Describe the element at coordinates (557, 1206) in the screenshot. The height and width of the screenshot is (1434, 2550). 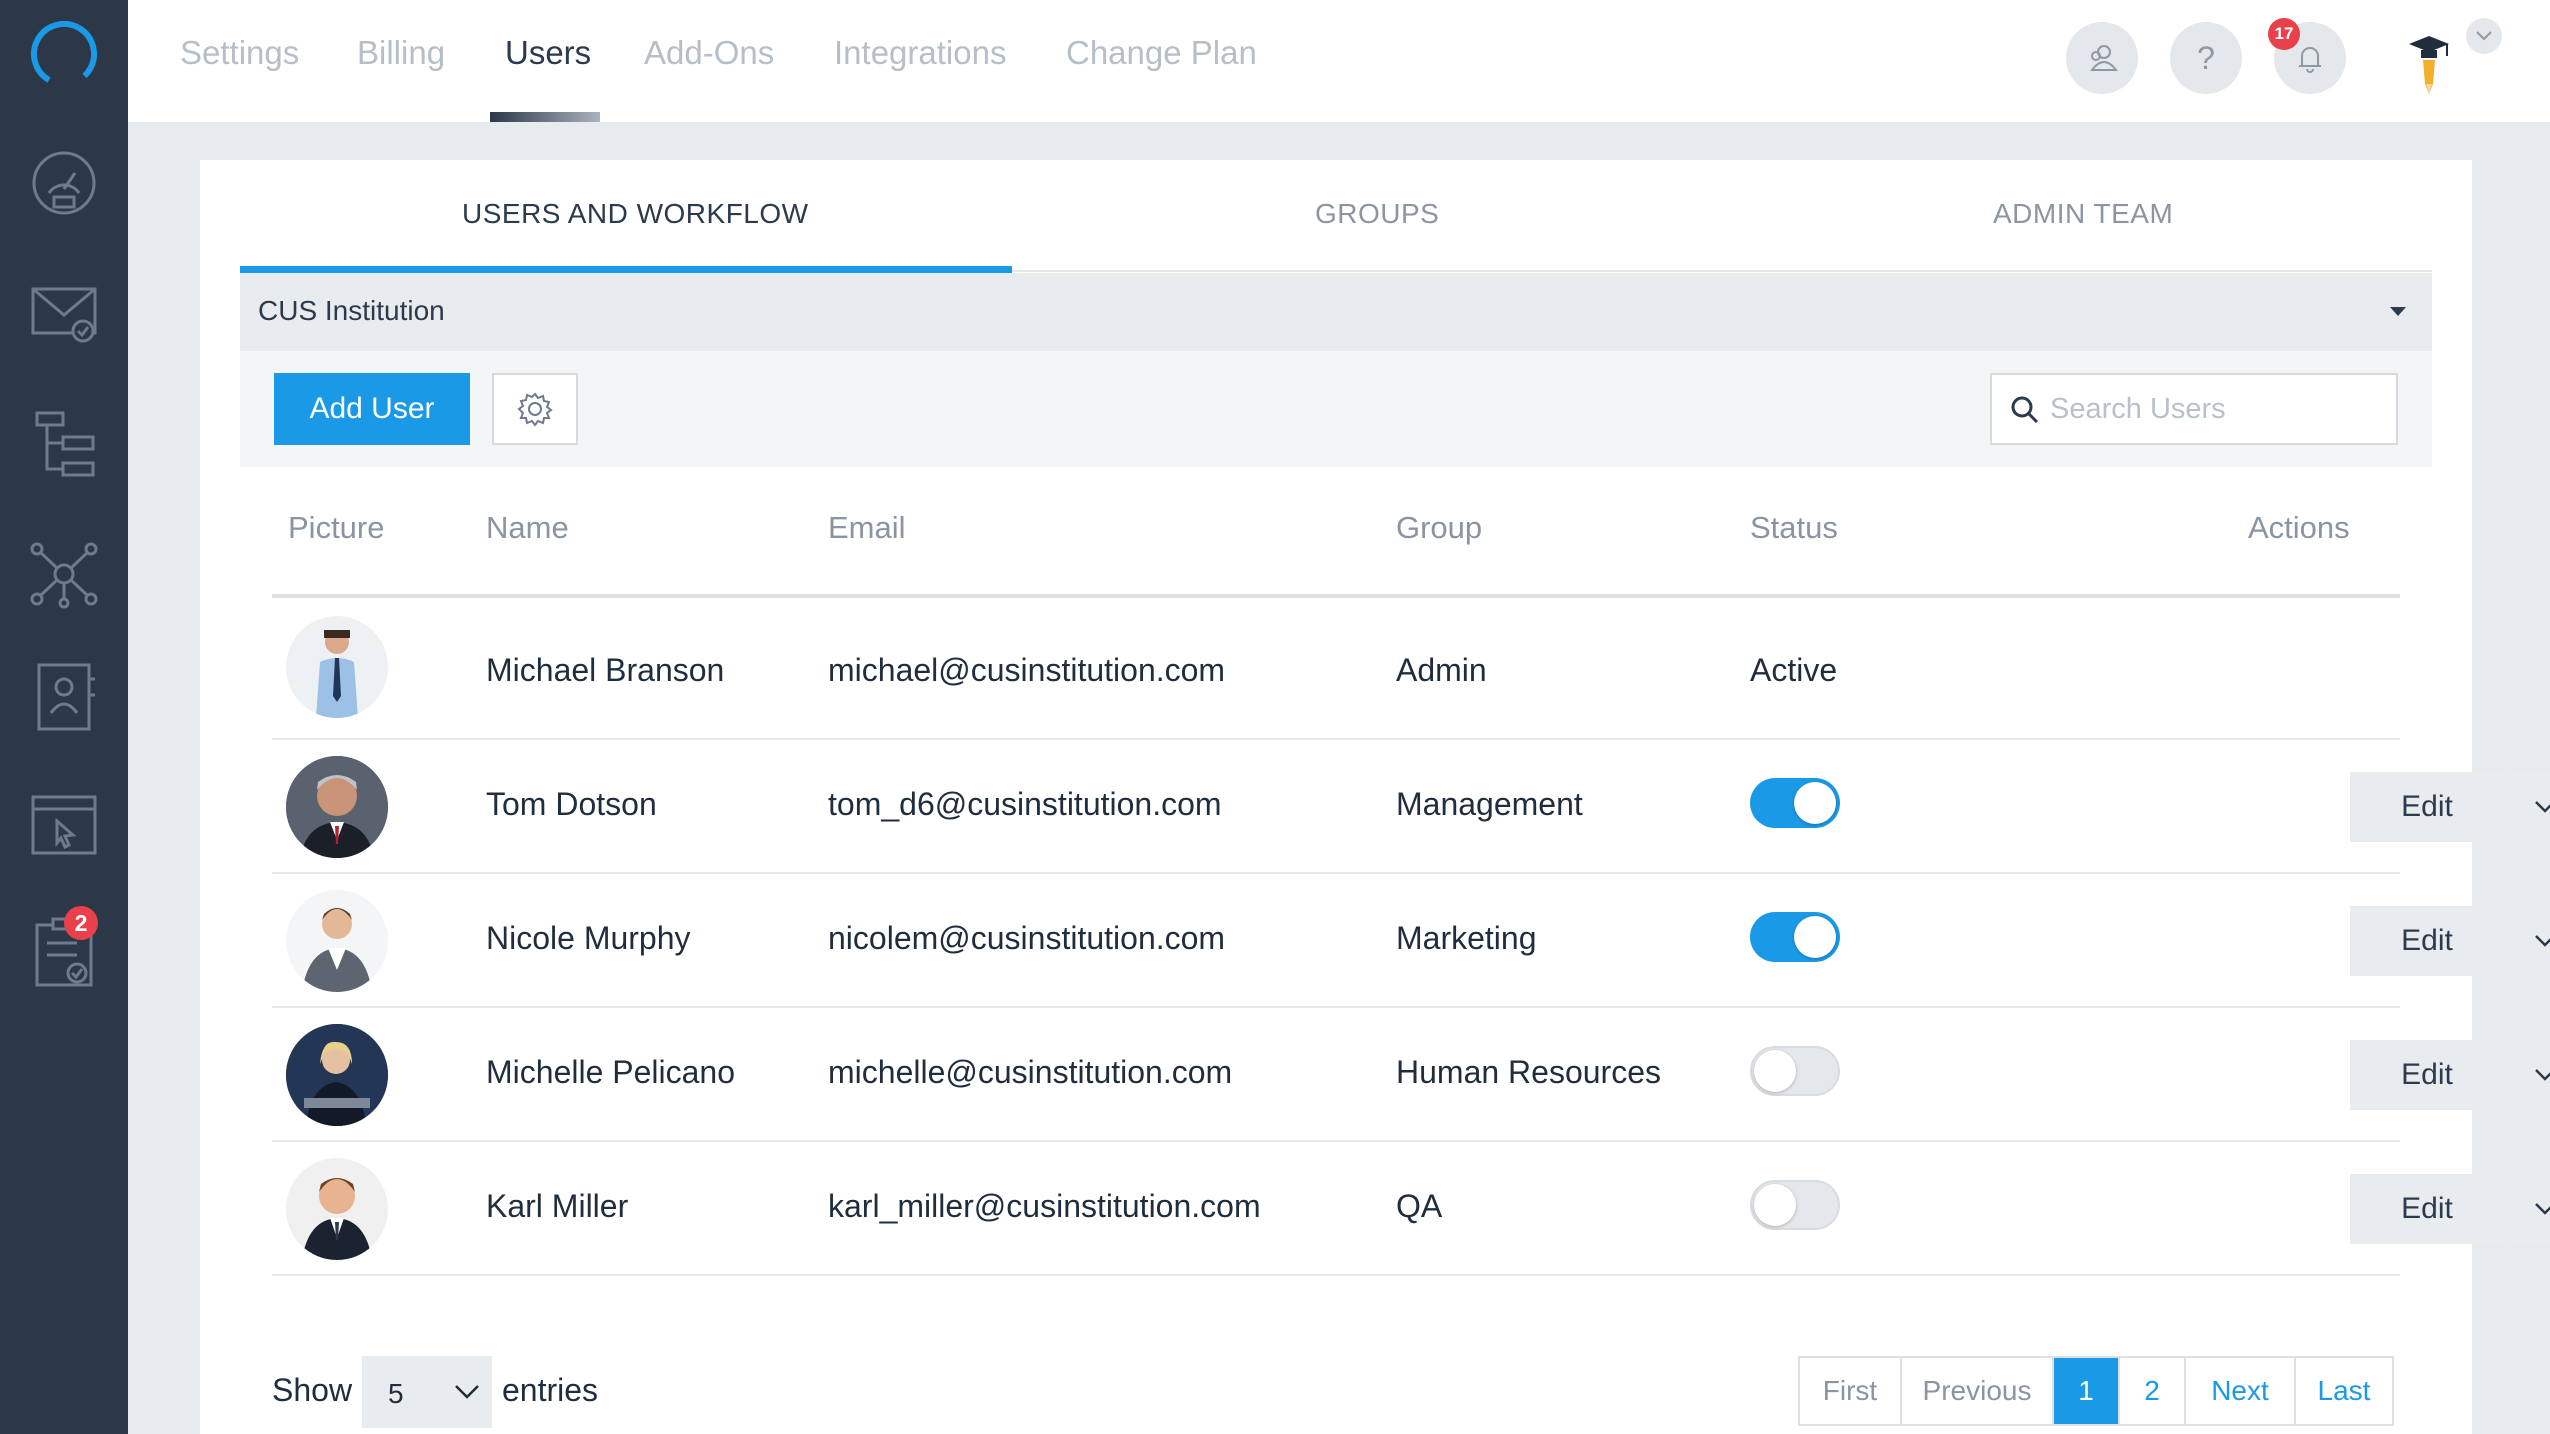
I see `user-name: Karl Miller` at that location.